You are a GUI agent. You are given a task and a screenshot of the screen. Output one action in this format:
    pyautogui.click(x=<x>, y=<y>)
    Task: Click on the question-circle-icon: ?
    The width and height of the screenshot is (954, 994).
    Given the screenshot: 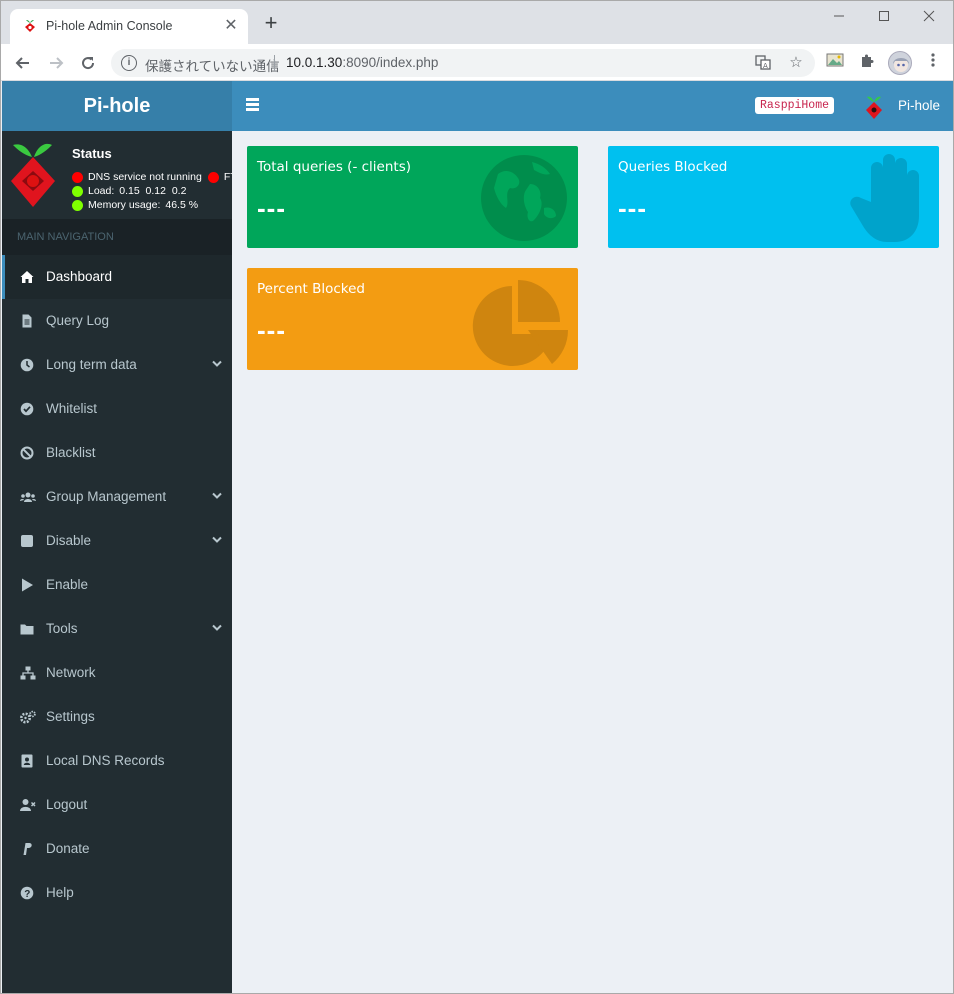 What is the action you would take?
    pyautogui.click(x=27, y=893)
    